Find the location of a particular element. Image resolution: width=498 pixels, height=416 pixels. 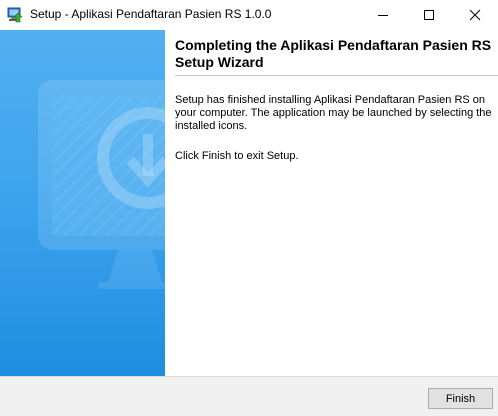

close-button is located at coordinates (475, 15).